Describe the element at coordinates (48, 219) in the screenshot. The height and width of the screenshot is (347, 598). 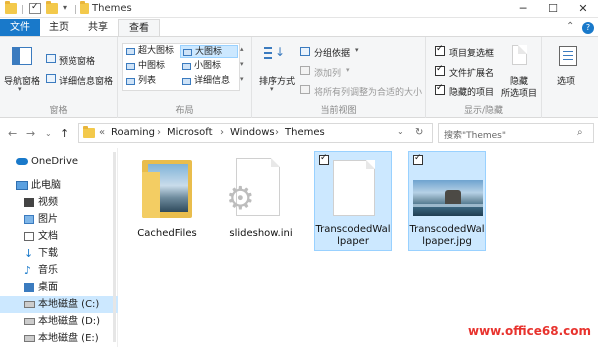
I see `nav-label: 图片` at that location.